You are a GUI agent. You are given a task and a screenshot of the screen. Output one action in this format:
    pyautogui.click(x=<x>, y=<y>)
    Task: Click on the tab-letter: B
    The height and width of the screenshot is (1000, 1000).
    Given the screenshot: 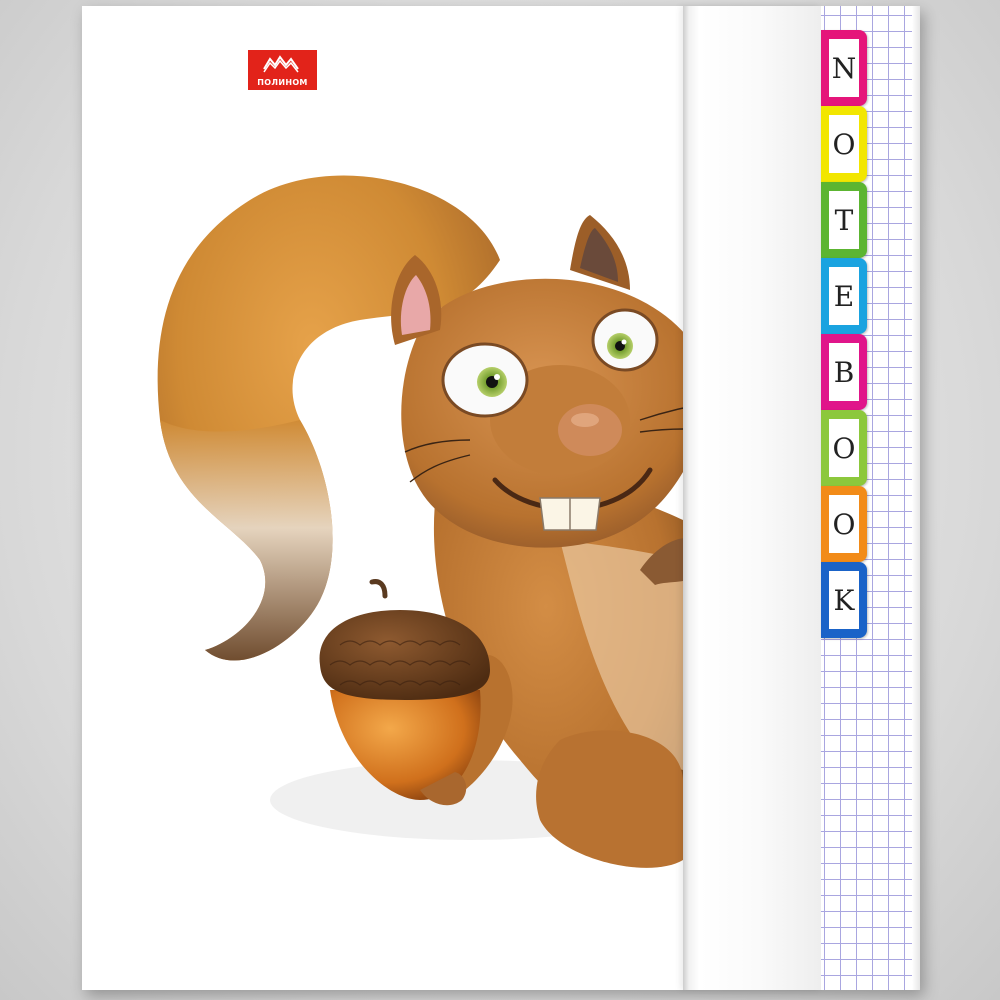 What is the action you would take?
    pyautogui.click(x=844, y=372)
    